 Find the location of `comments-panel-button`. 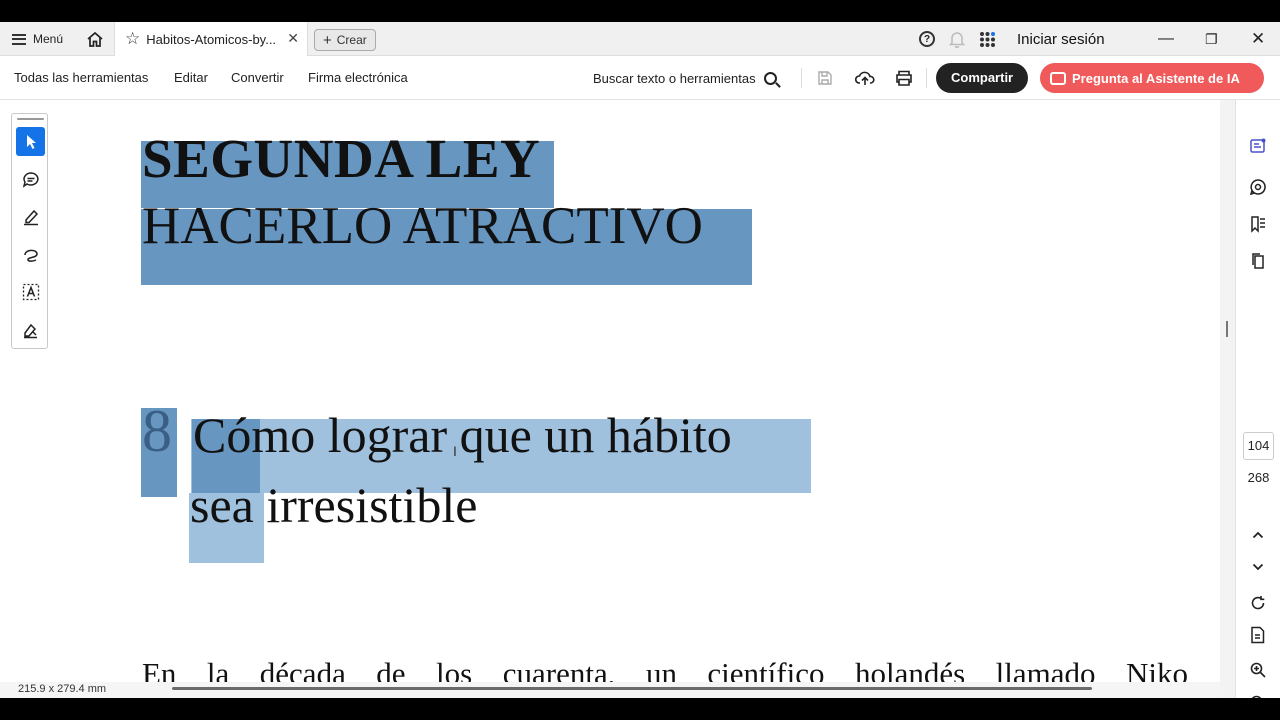

comments-panel-button is located at coordinates (1258, 187).